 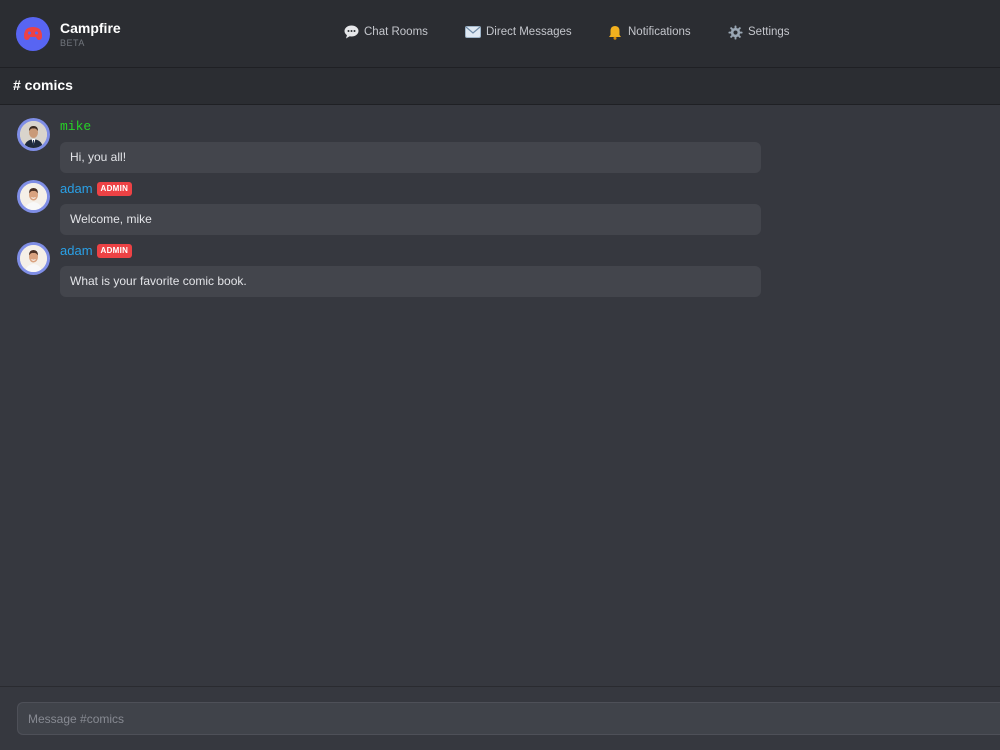 I want to click on message-input, so click(x=508, y=718).